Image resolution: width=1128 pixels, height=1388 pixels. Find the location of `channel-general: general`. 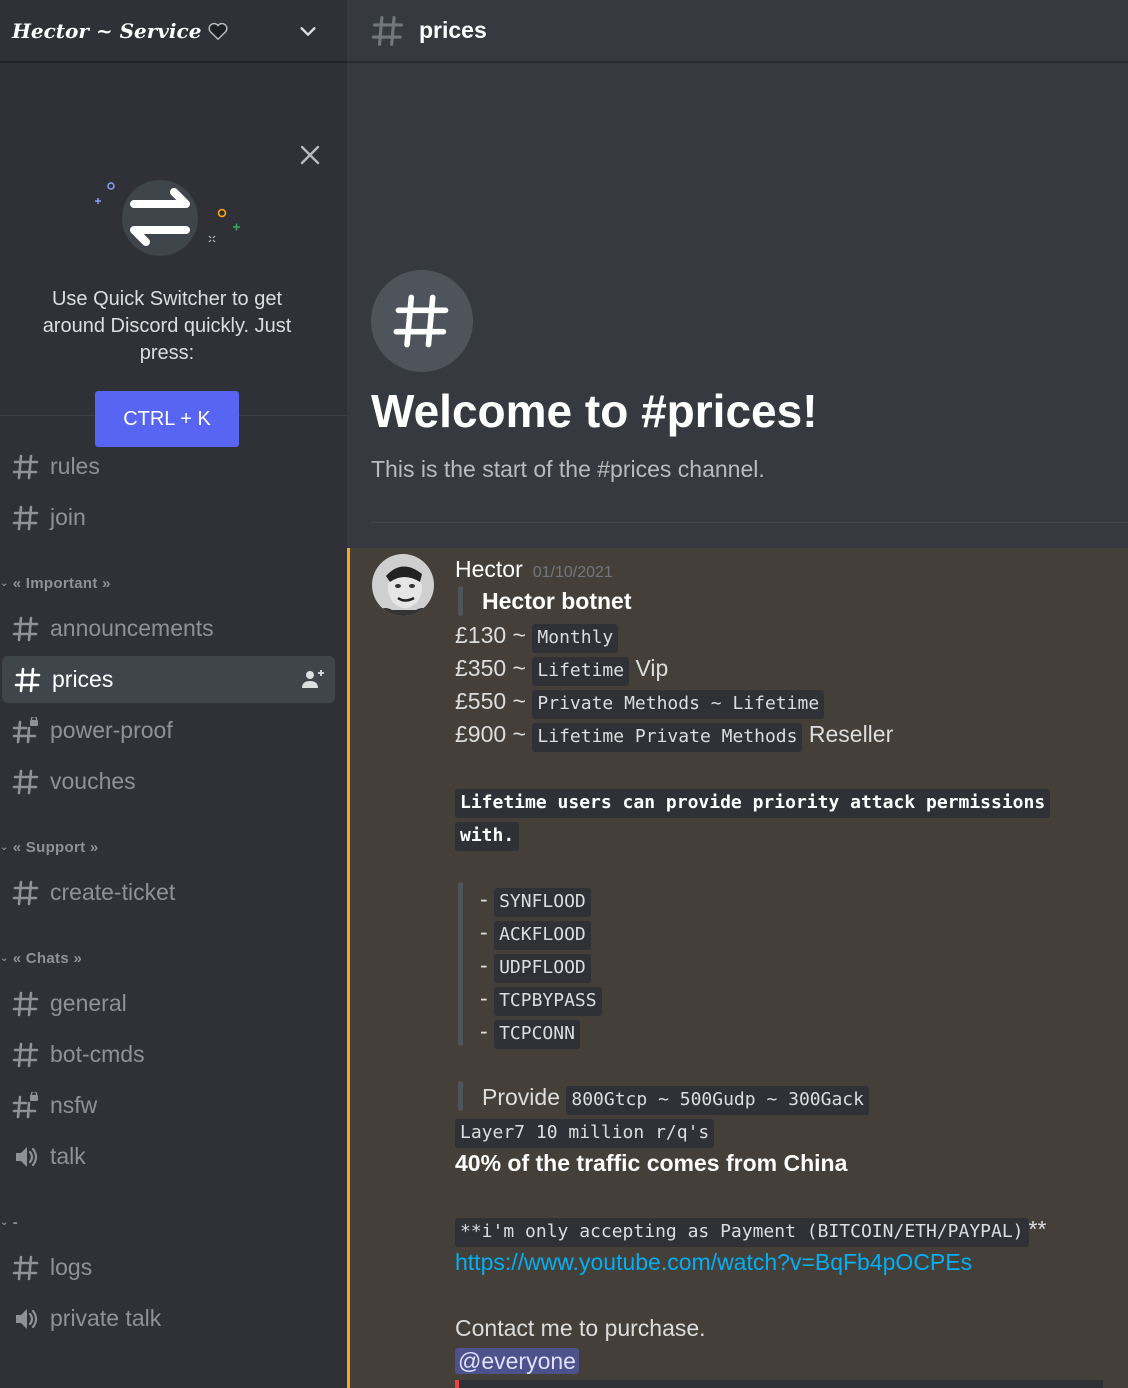

channel-general: general is located at coordinates (167, 1003).